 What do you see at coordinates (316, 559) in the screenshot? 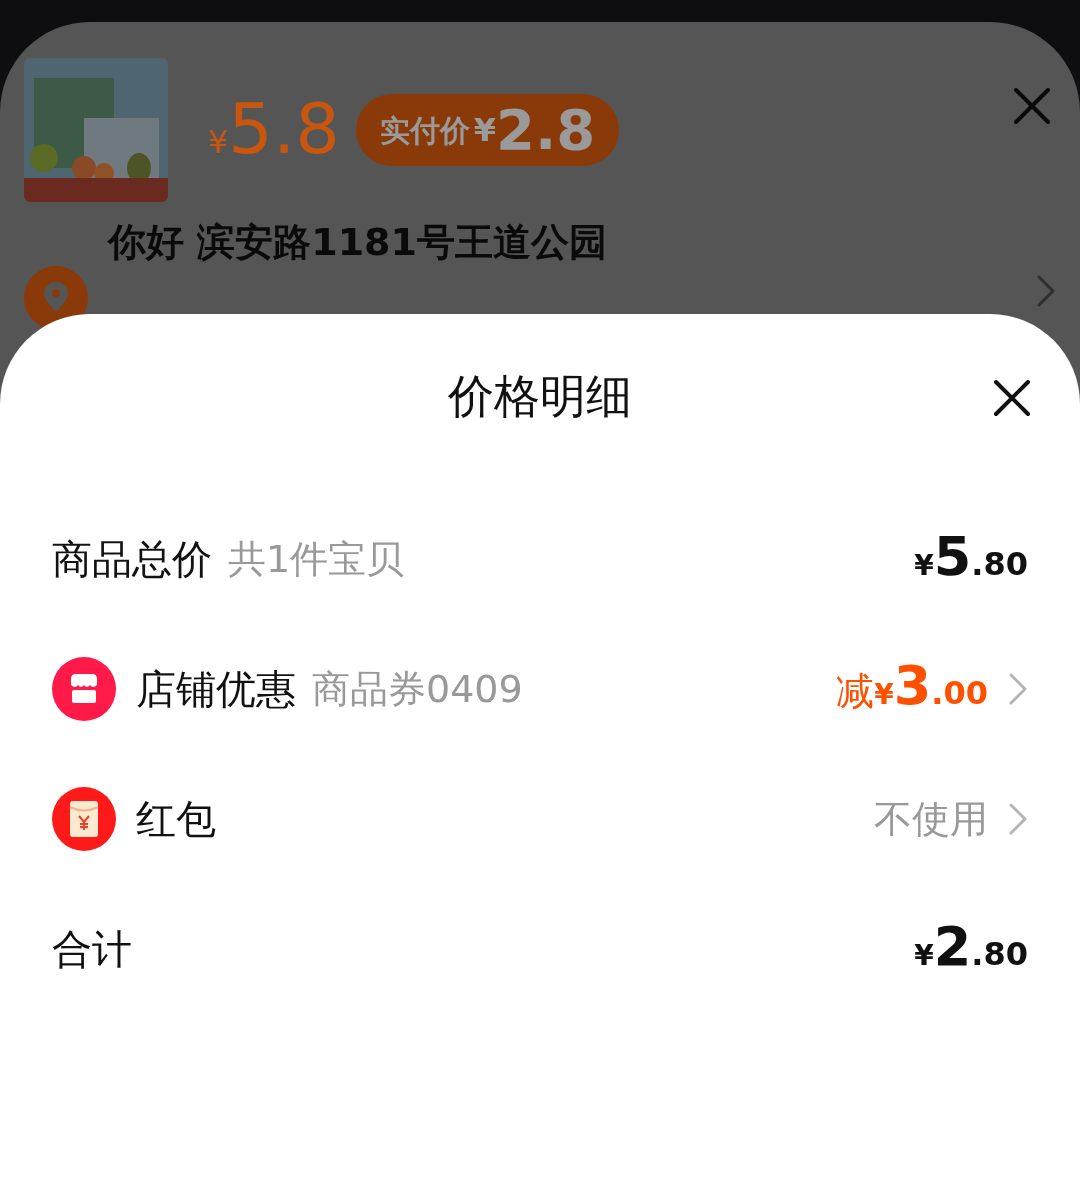
I see `row-note: 共1件宝贝` at bounding box center [316, 559].